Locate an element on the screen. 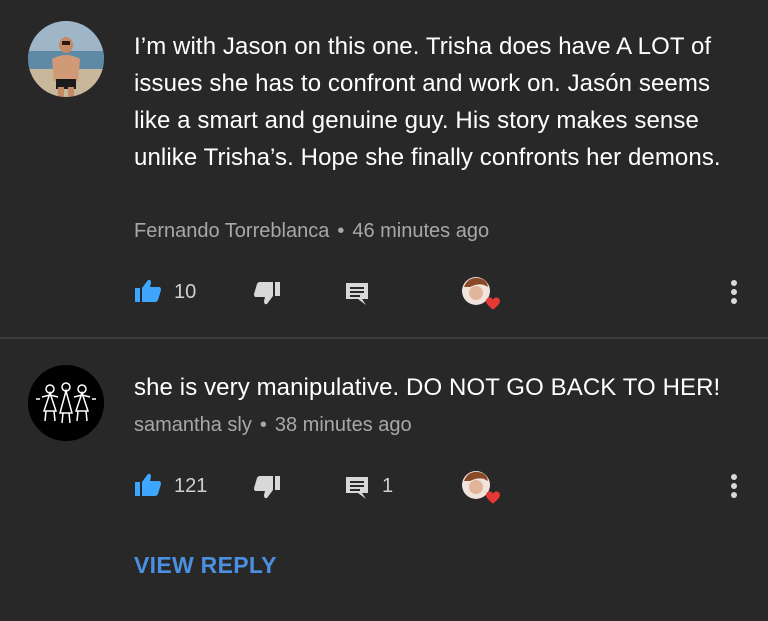 This screenshot has height=621, width=768. like-count: 10 is located at coordinates (185, 292).